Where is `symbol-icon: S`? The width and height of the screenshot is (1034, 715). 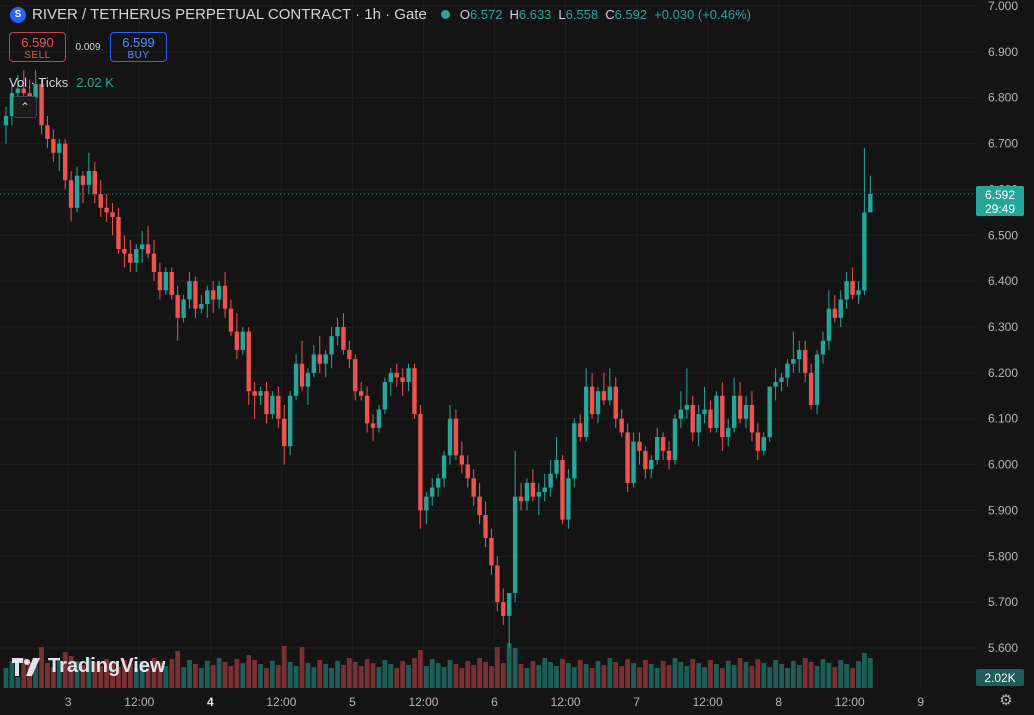
symbol-icon: S is located at coordinates (18, 14).